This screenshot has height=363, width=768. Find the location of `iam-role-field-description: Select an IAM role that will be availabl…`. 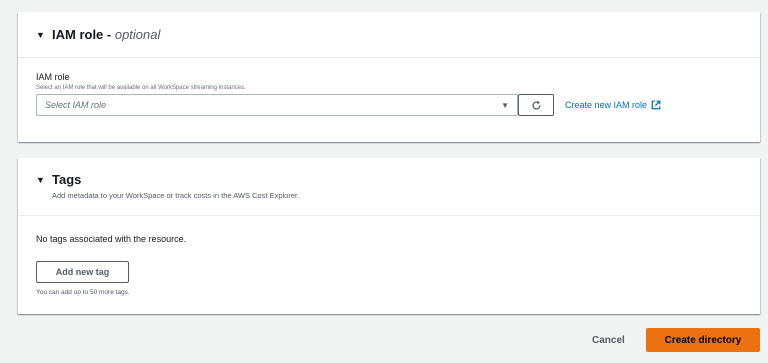

iam-role-field-description: Select an IAM role that will be availabl… is located at coordinates (141, 88).